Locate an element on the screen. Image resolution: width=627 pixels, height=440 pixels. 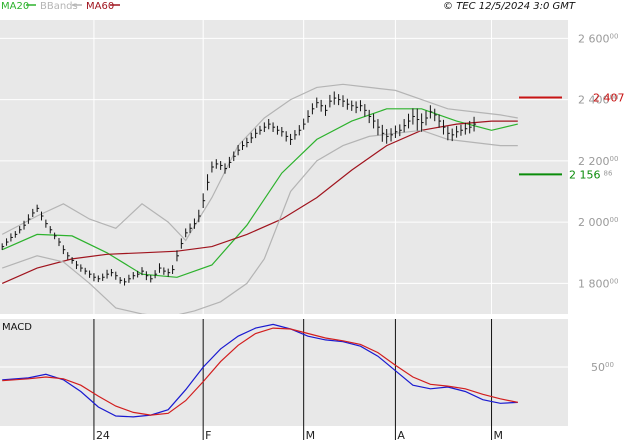
level-label-1: 2 4071 is located at coordinates (610, 97).